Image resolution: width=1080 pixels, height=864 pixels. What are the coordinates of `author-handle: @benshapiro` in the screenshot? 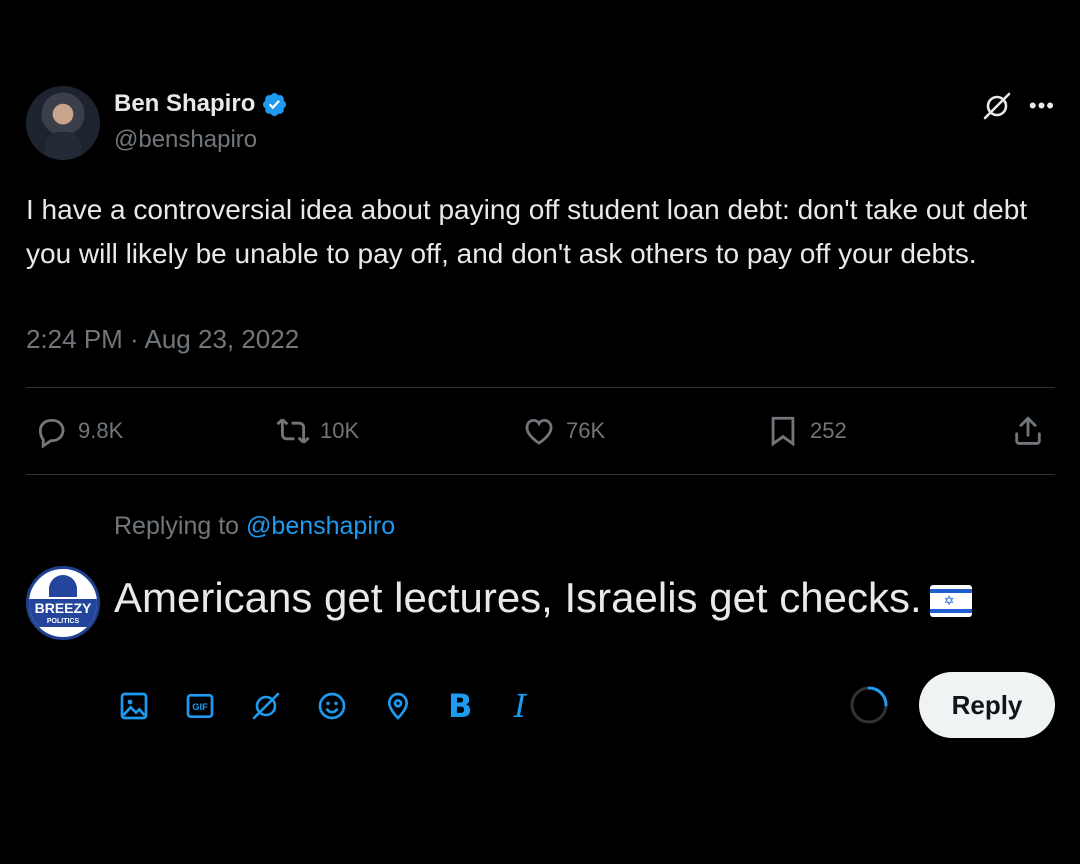 It's located at (201, 140).